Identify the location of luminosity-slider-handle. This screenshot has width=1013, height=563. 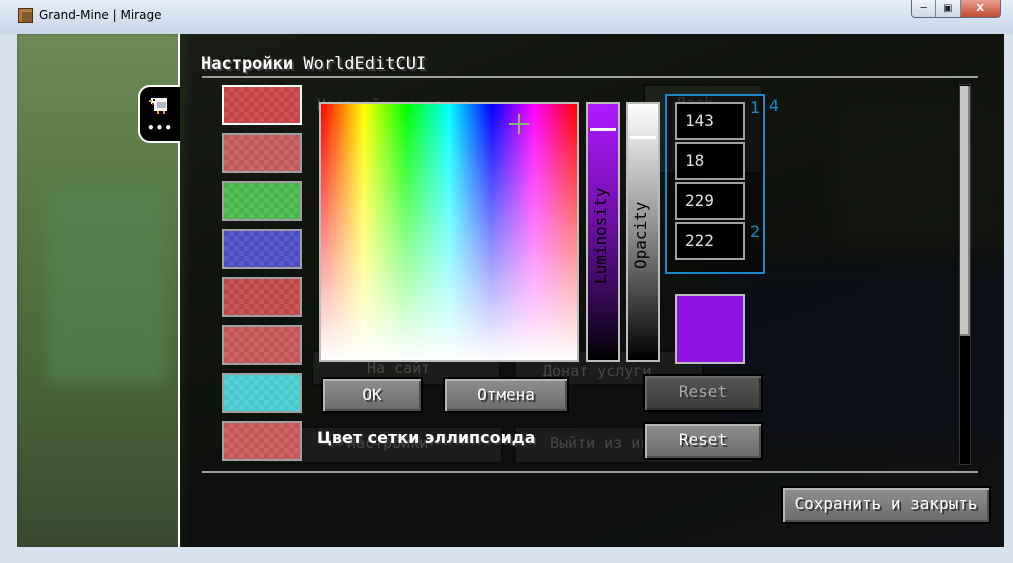
(603, 129).